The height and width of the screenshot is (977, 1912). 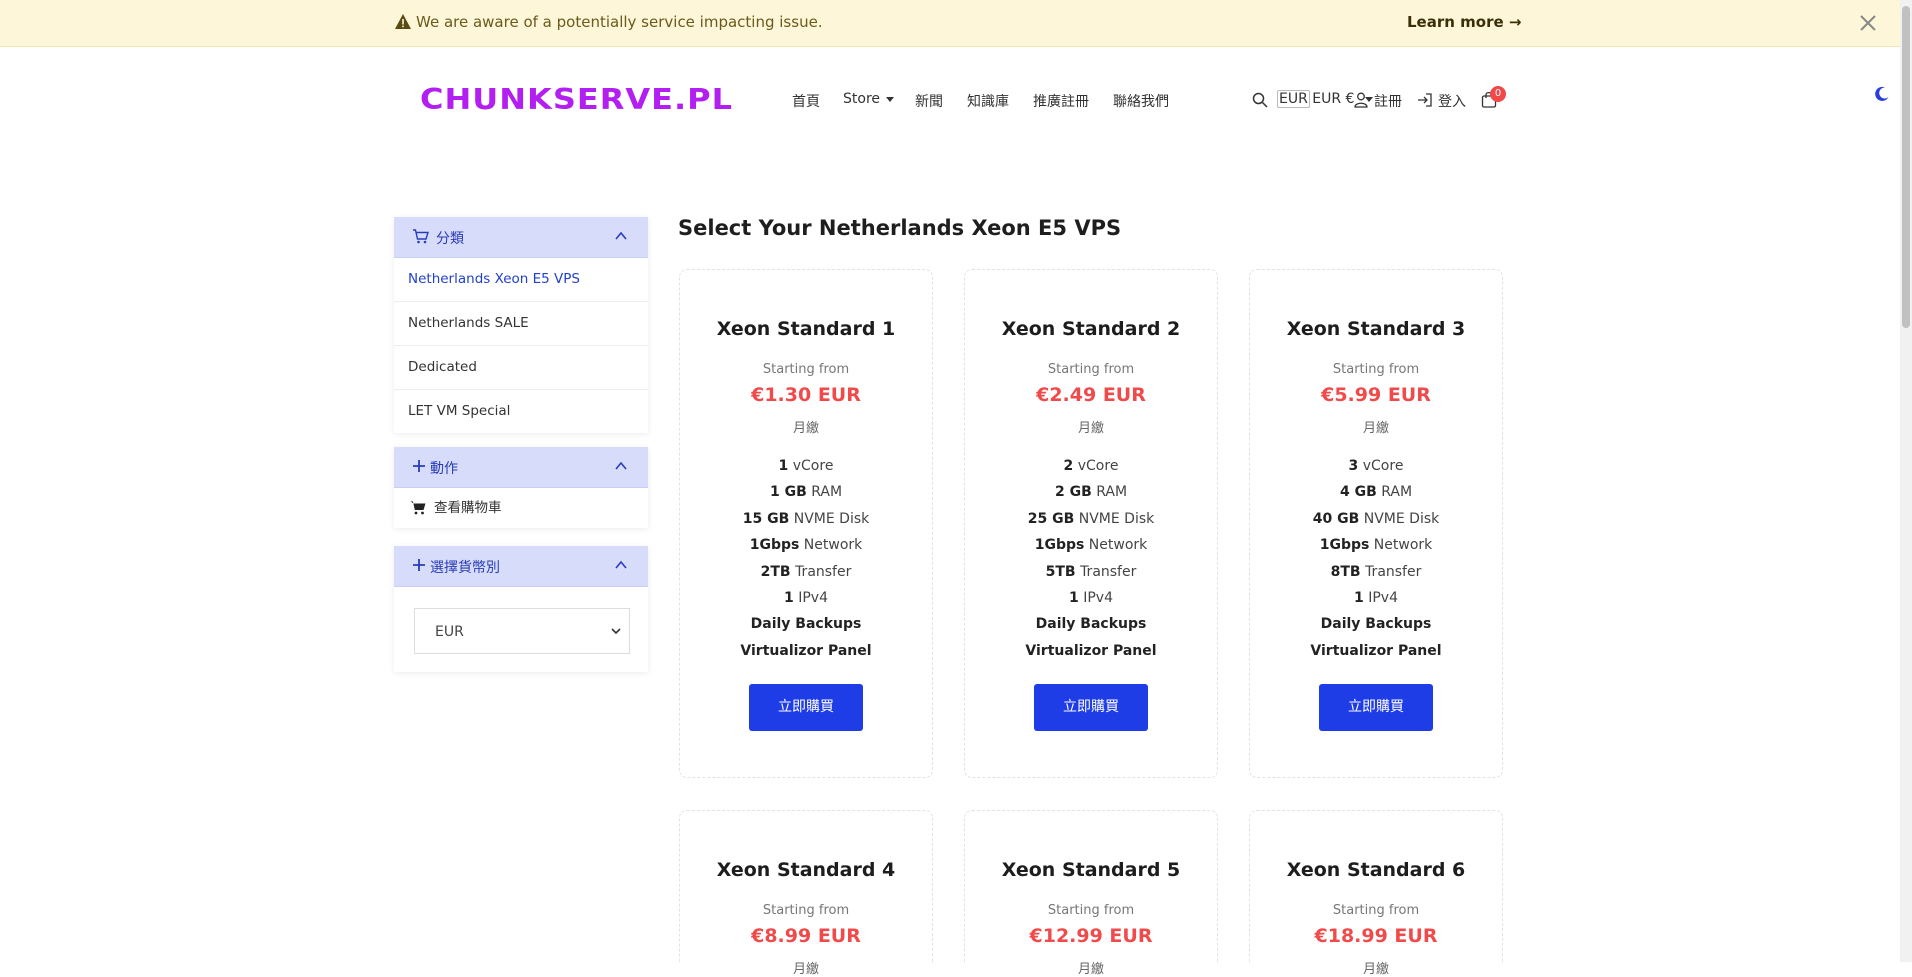 I want to click on actions-panel-header: 動作, so click(x=521, y=467).